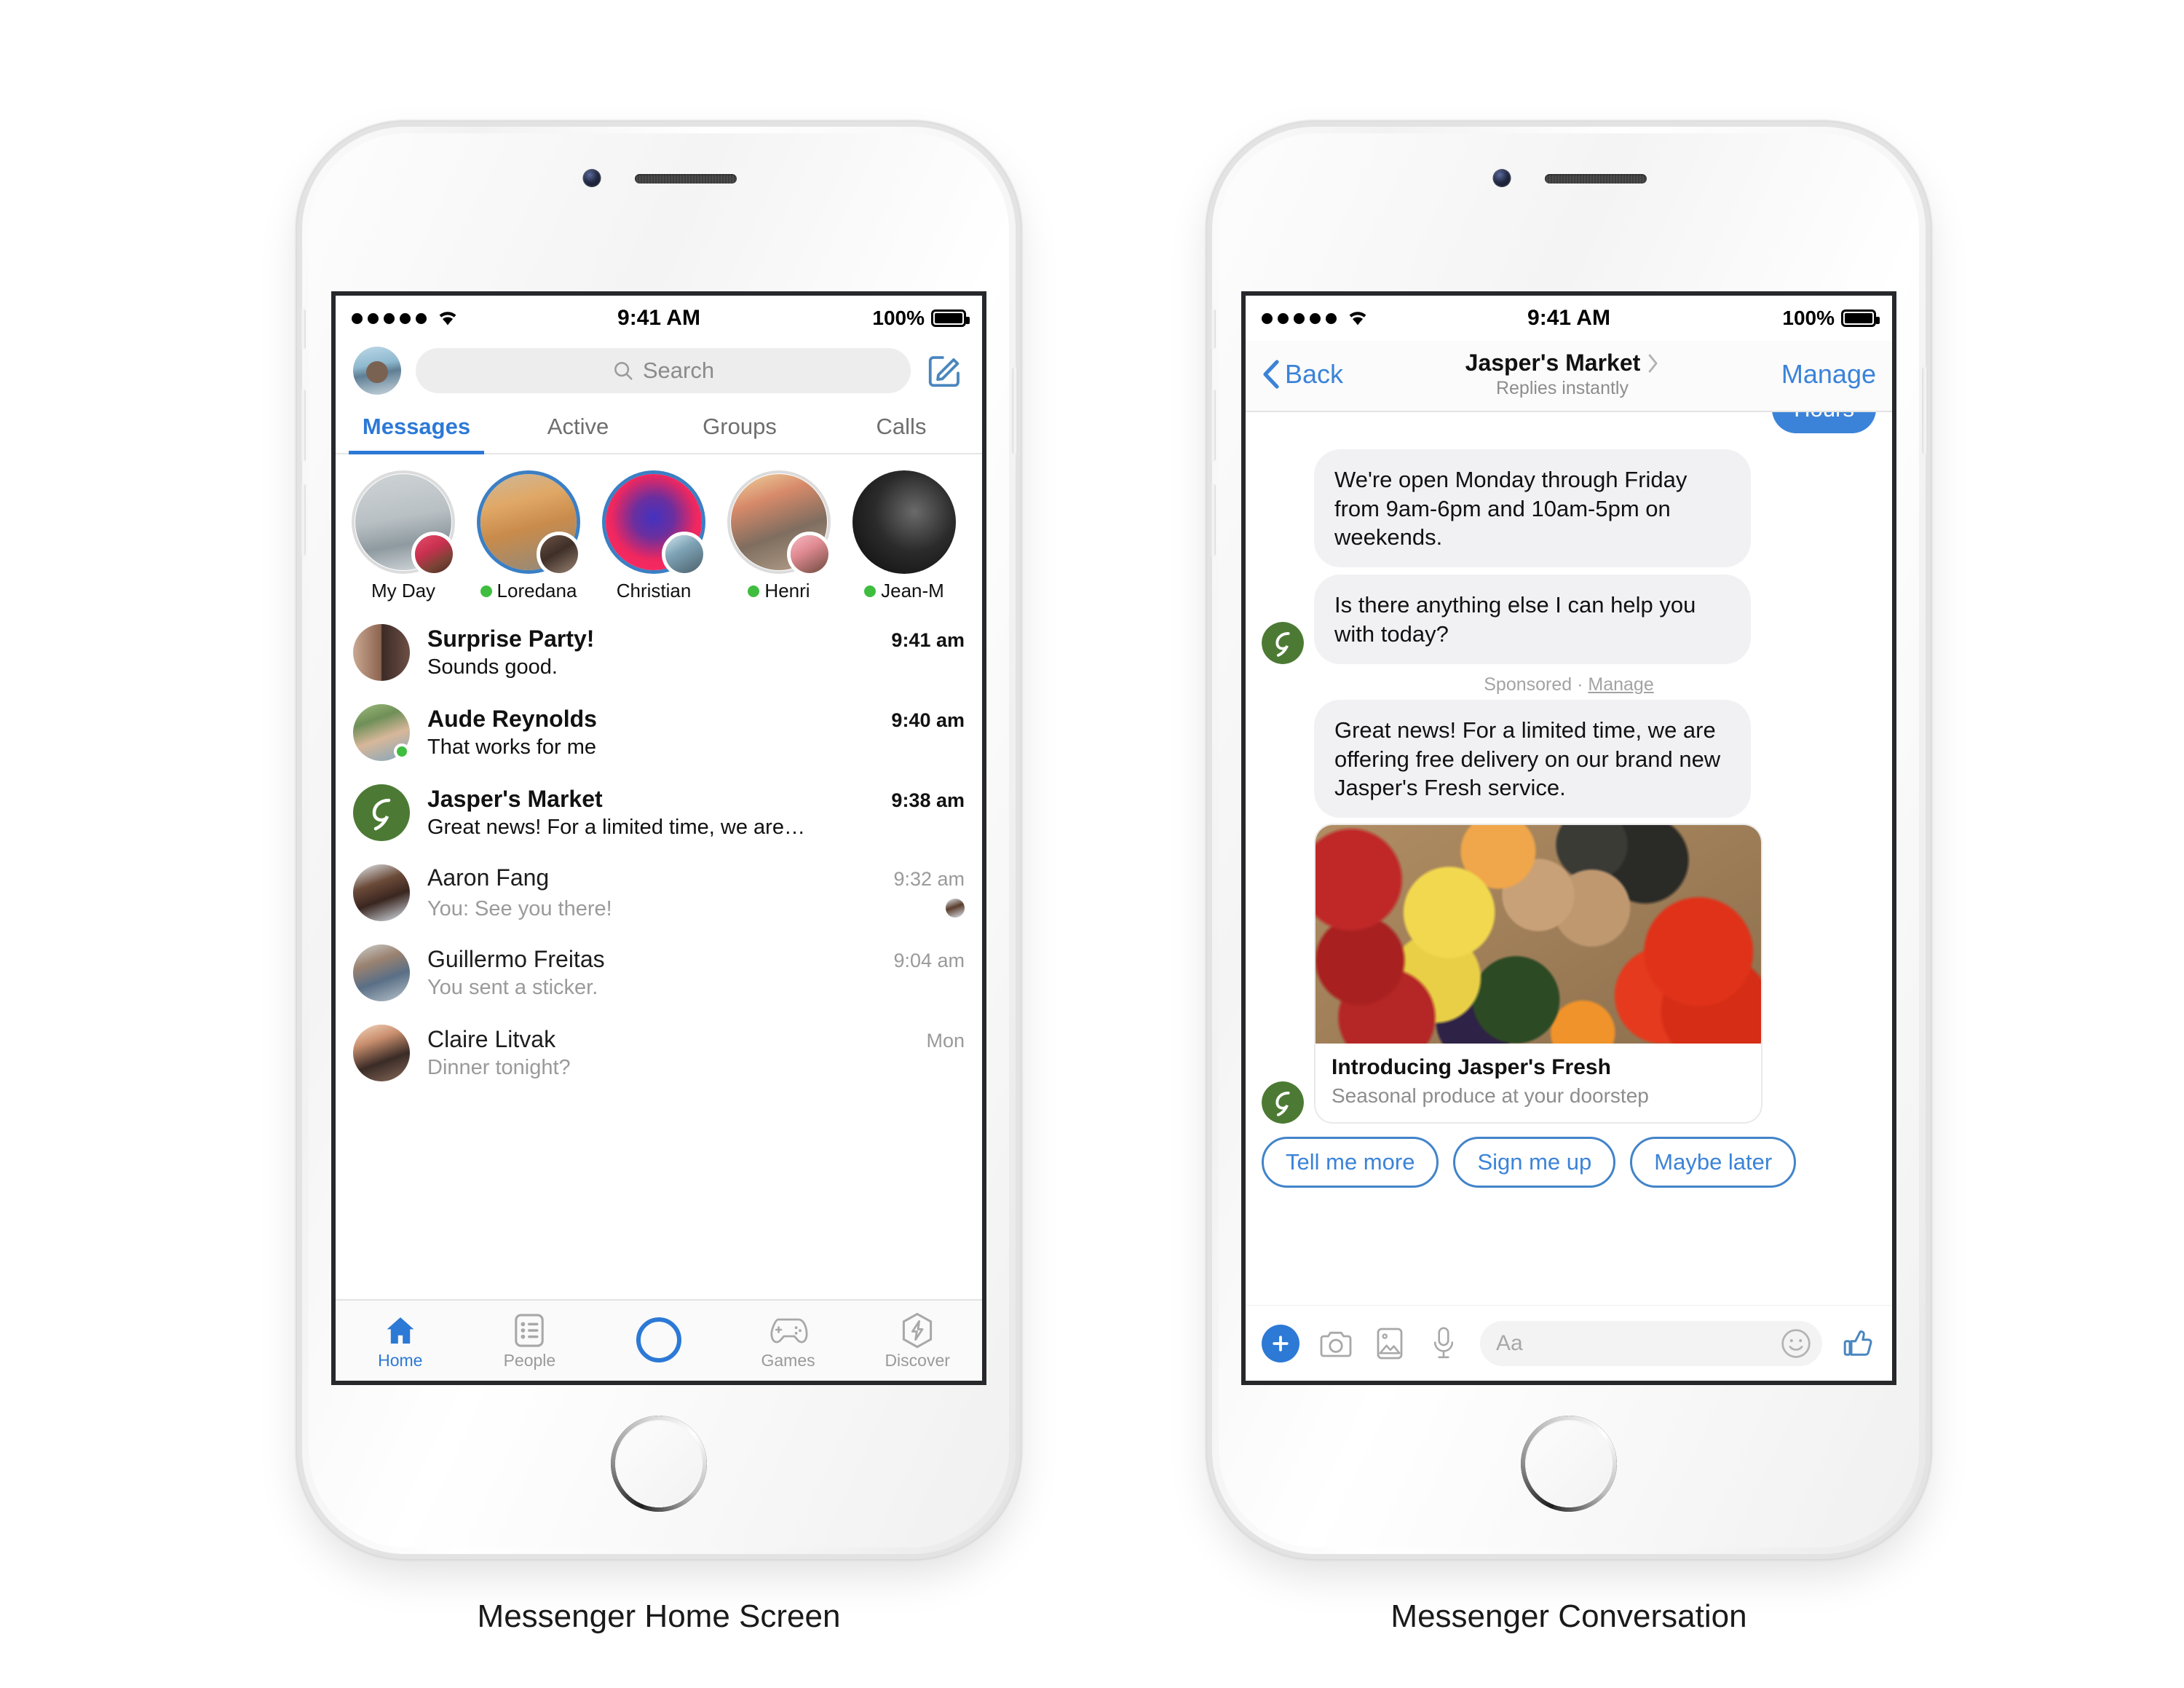 This screenshot has height=1688, width=2184. What do you see at coordinates (1271, 374) in the screenshot?
I see `chevron-left-icon` at bounding box center [1271, 374].